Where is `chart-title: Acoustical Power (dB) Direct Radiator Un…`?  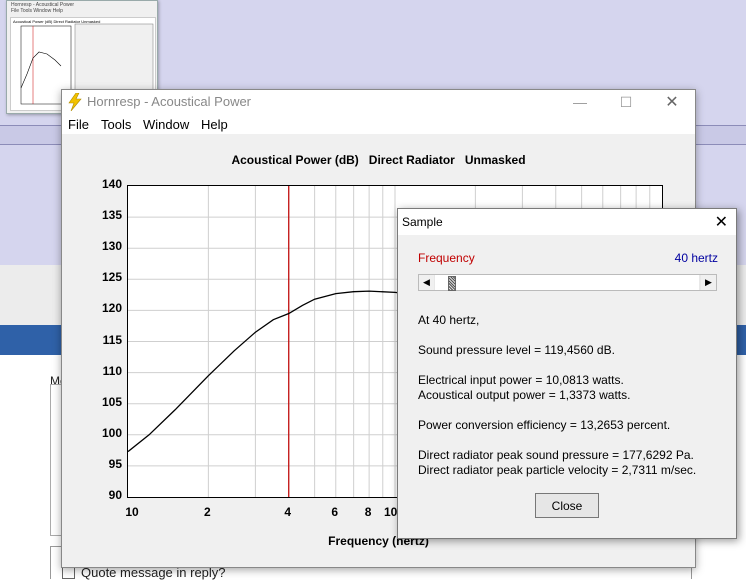
chart-title: Acoustical Power (dB) Direct Radiator Un… is located at coordinates (378, 160).